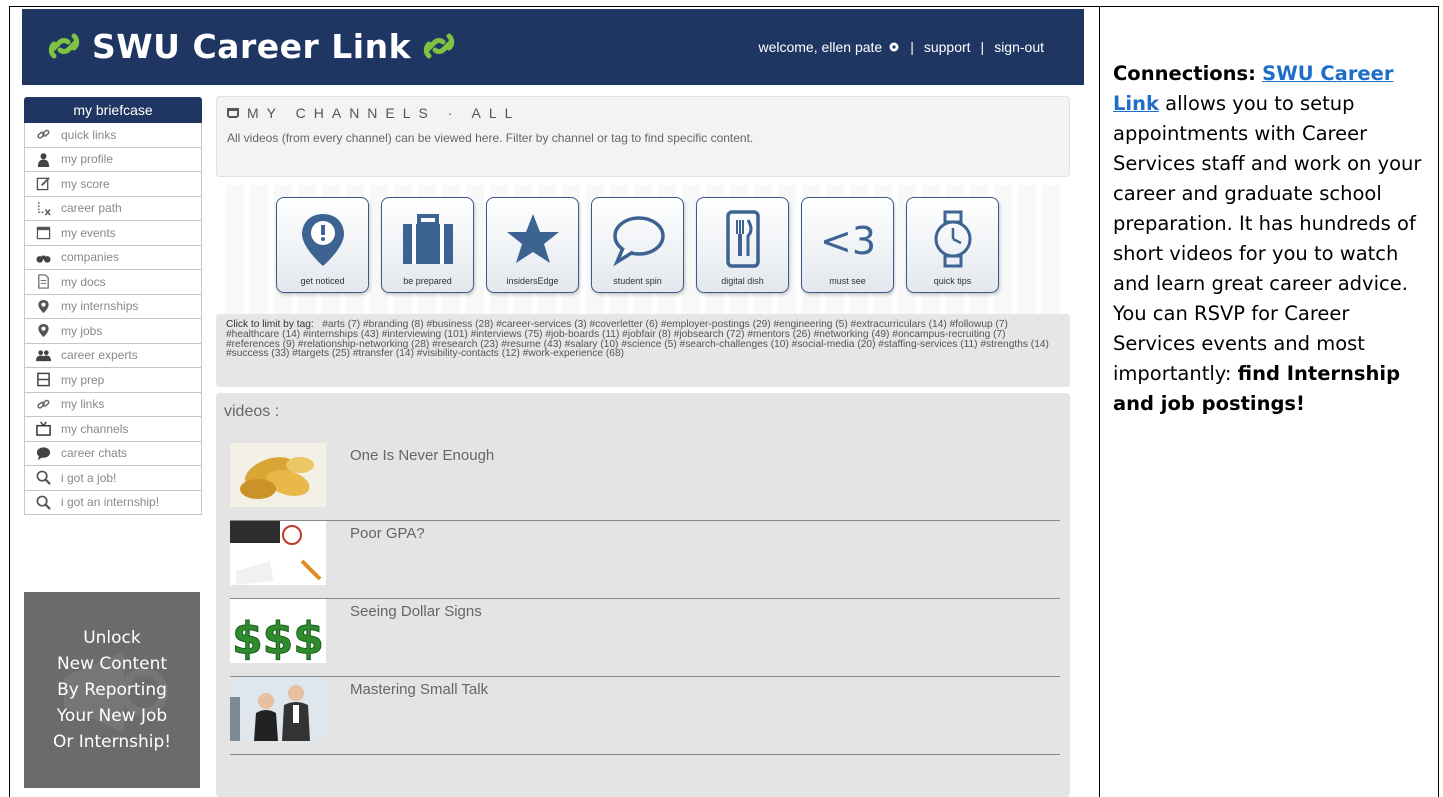  Describe the element at coordinates (637, 281) in the screenshot. I see `tile-label: student spin` at that location.